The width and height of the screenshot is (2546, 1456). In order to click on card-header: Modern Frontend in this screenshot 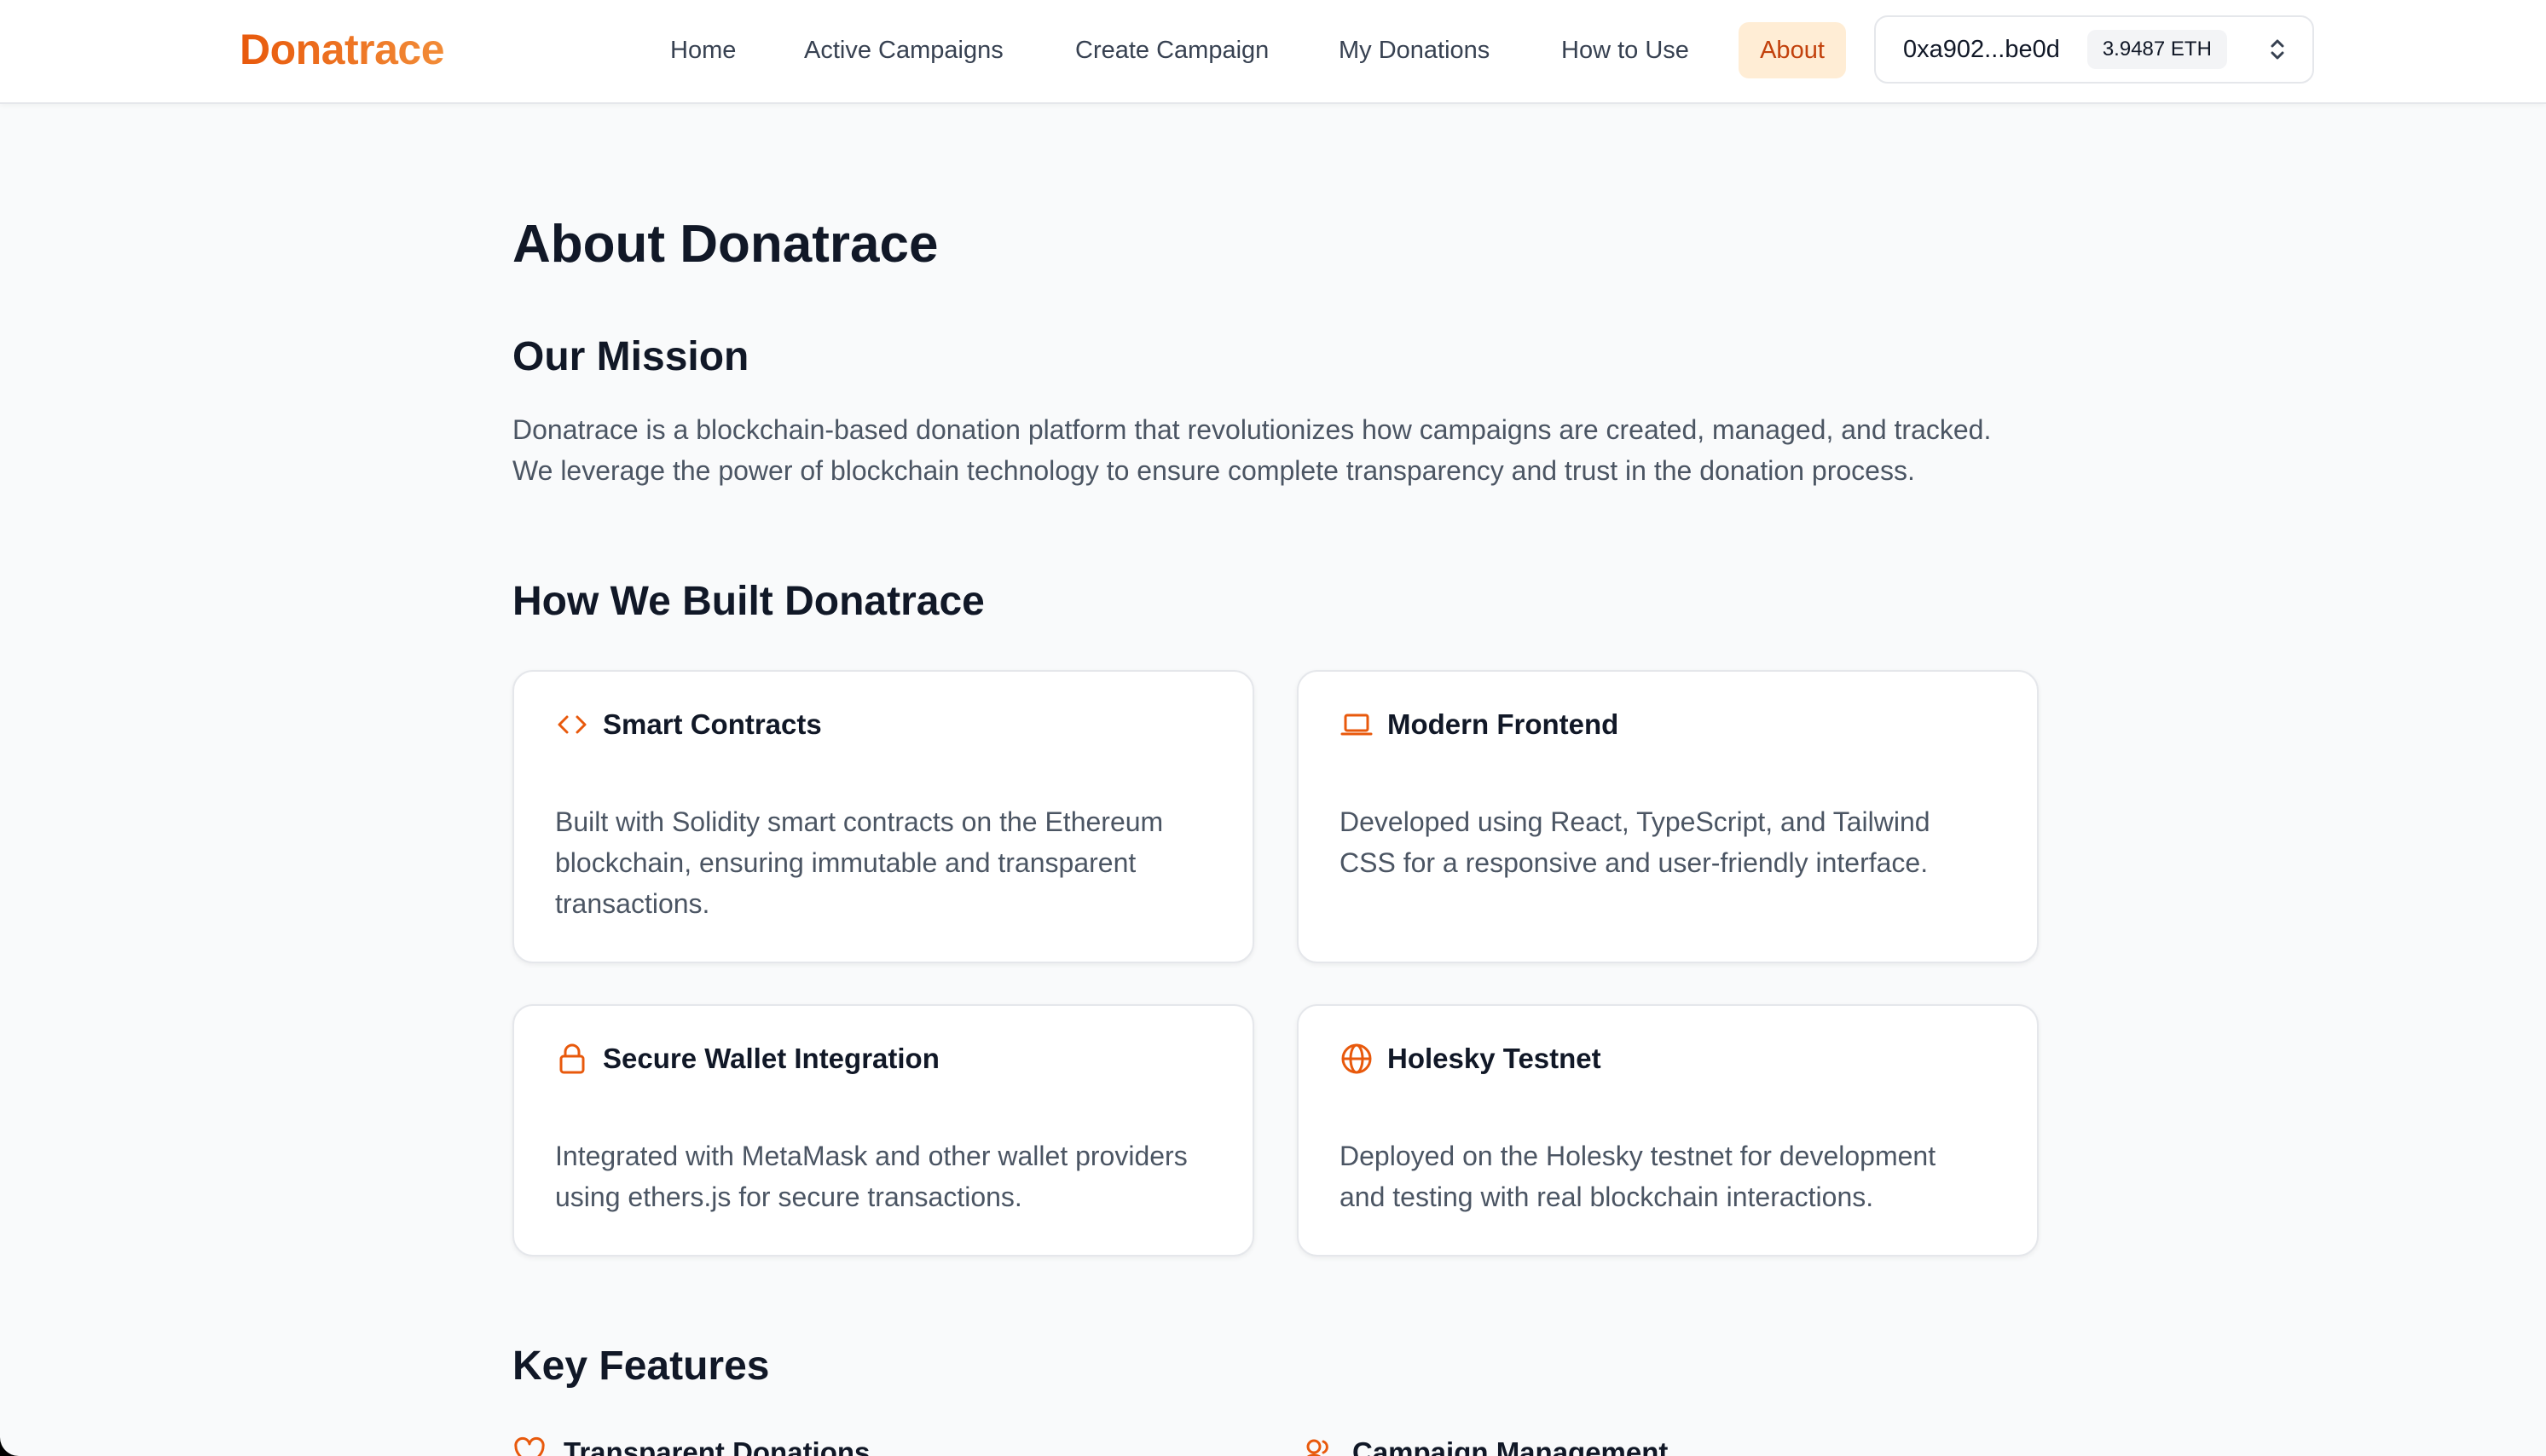, I will do `click(1479, 724)`.